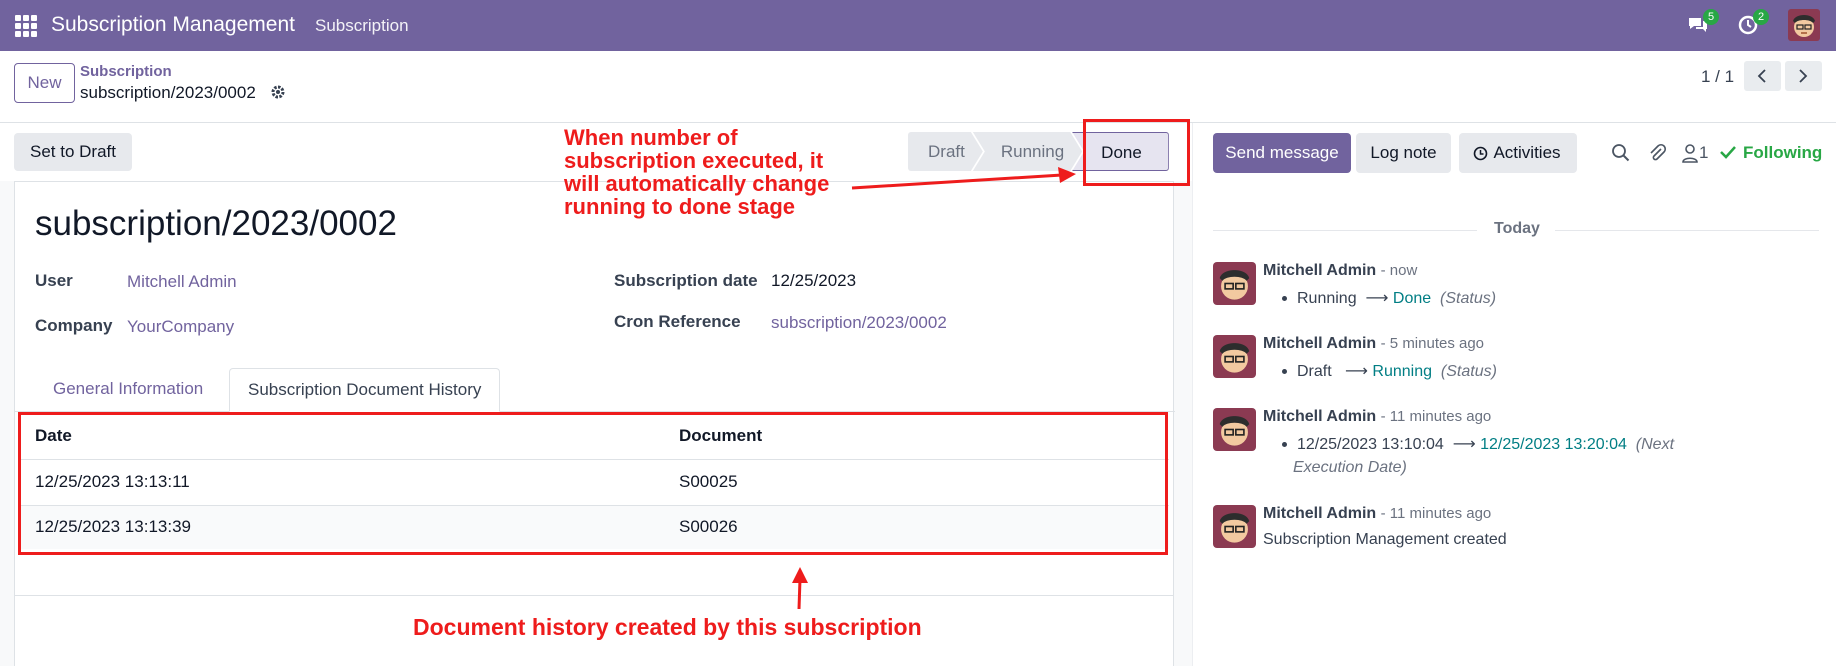 Image resolution: width=1836 pixels, height=666 pixels. Describe the element at coordinates (1340, 271) in the screenshot. I see `message-author: Mitchell Admin - now` at that location.